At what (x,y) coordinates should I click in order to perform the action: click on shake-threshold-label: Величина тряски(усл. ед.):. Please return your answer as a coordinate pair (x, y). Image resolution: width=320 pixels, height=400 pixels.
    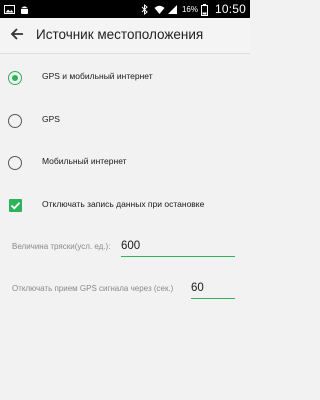
    Looking at the image, I should click on (61, 246).